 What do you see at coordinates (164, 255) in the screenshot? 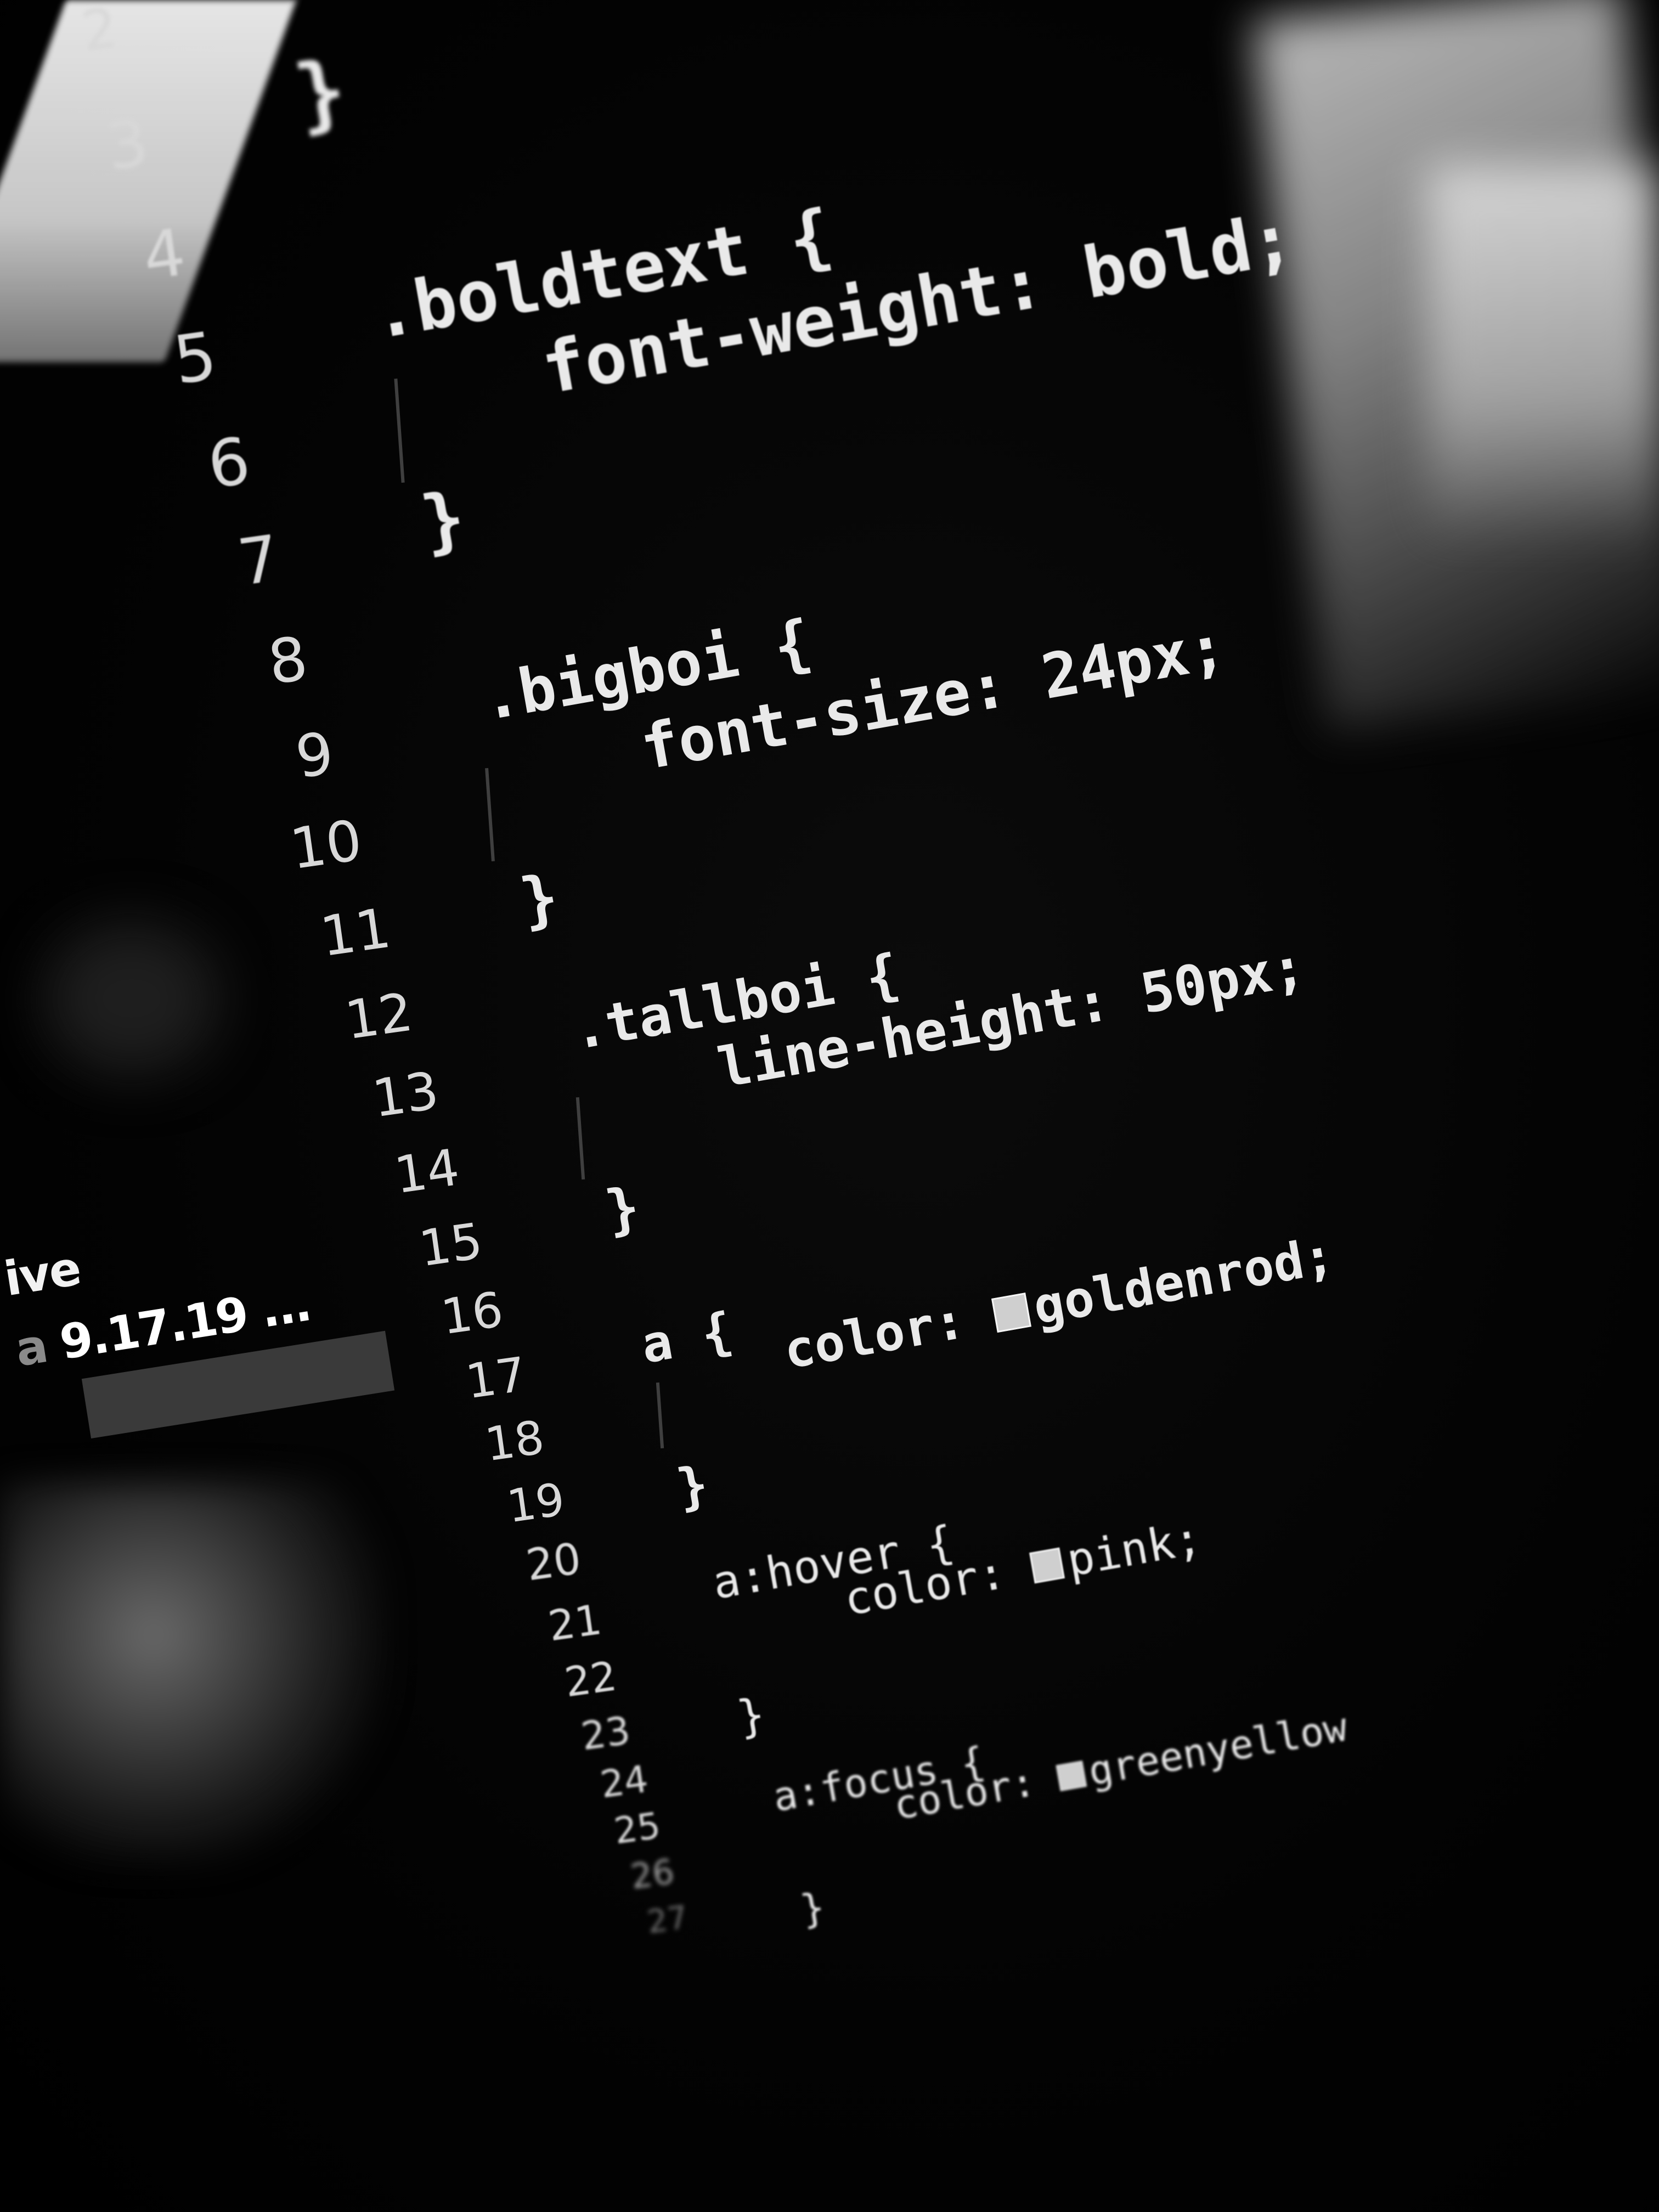
I see `line-number: 4` at bounding box center [164, 255].